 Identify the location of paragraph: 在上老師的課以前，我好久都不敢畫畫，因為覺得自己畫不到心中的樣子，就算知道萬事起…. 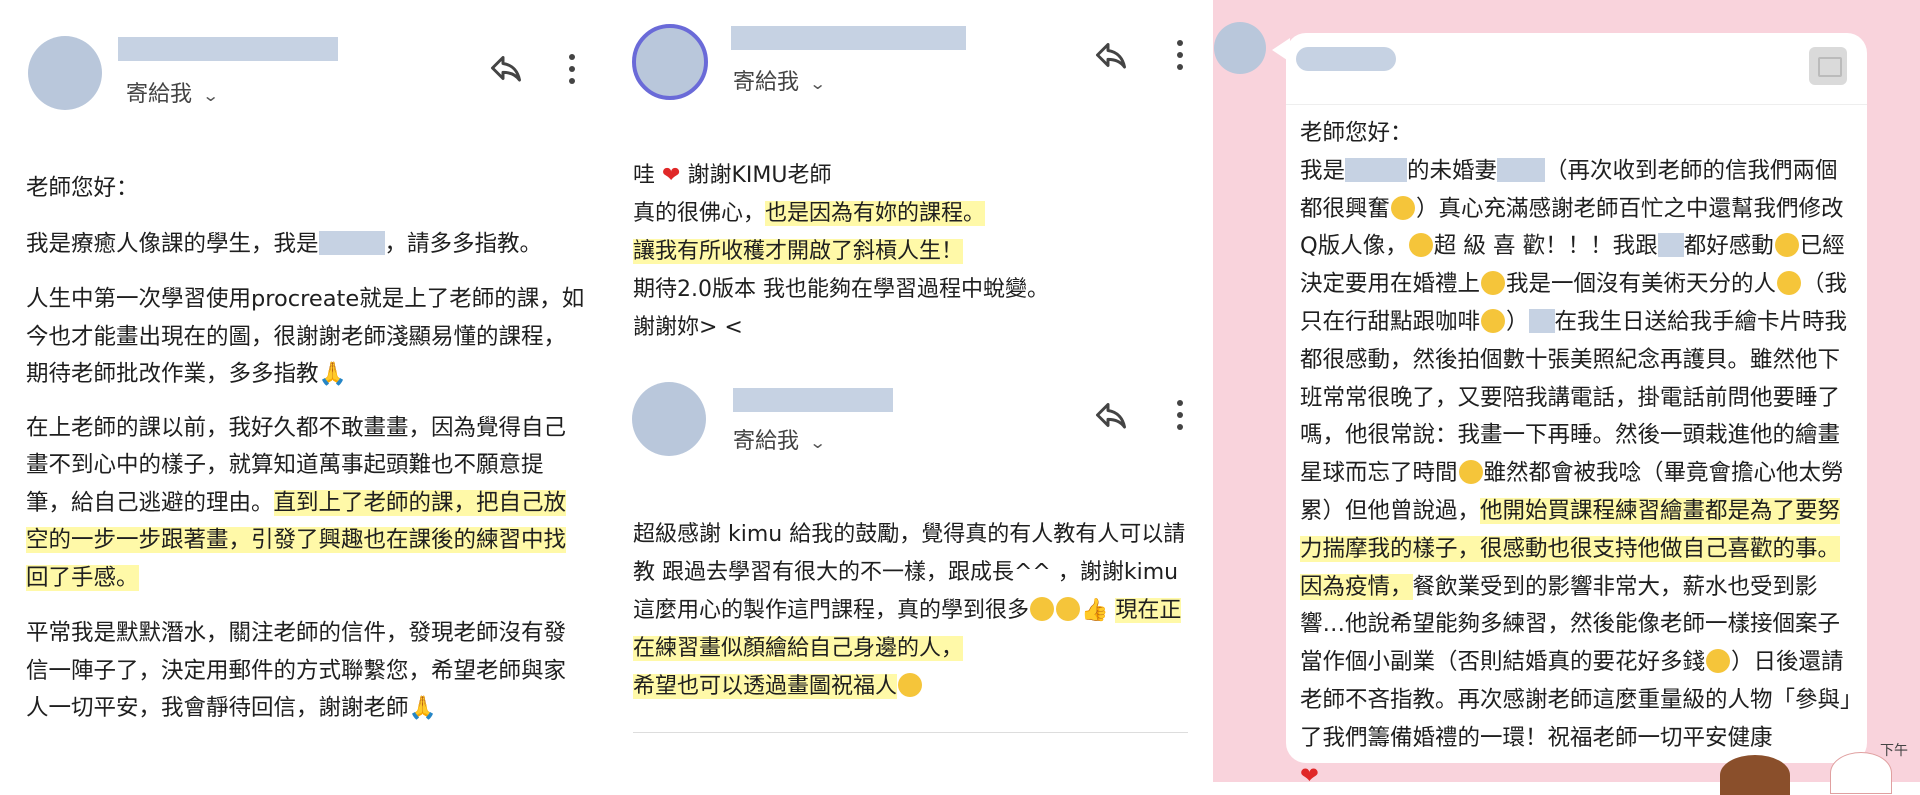
(296, 502).